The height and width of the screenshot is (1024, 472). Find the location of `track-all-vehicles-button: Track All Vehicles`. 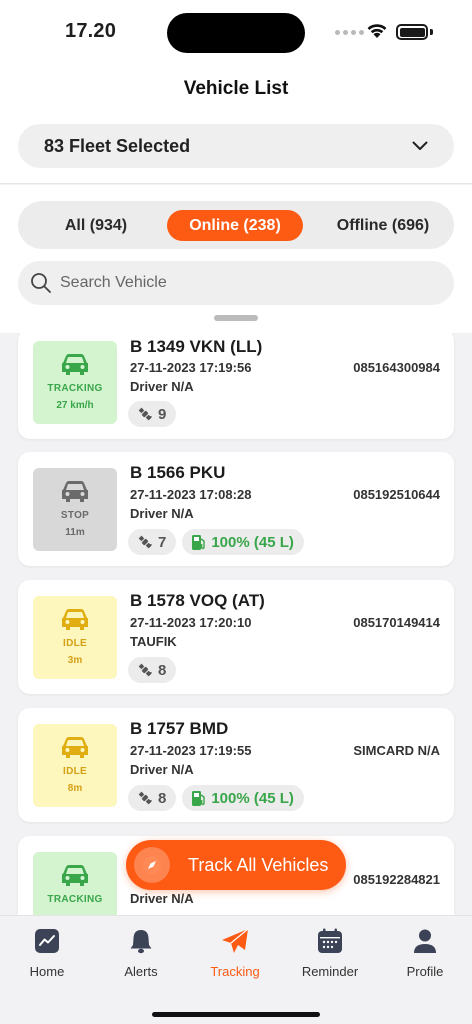

track-all-vehicles-button: Track All Vehicles is located at coordinates (236, 865).